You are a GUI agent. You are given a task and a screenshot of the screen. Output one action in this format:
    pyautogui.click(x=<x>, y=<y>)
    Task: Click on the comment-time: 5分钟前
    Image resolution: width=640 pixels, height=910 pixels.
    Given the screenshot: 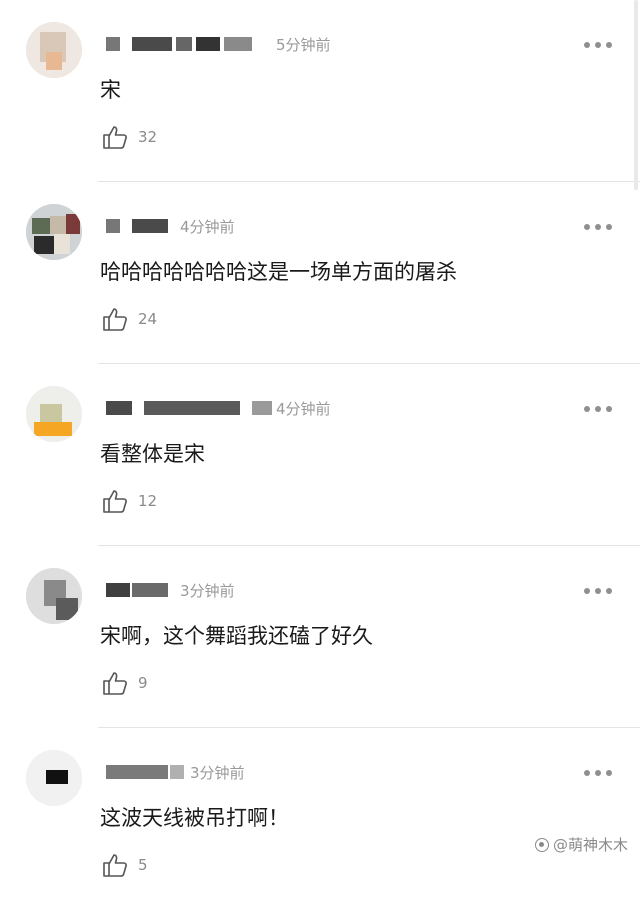 What is the action you would take?
    pyautogui.click(x=303, y=45)
    